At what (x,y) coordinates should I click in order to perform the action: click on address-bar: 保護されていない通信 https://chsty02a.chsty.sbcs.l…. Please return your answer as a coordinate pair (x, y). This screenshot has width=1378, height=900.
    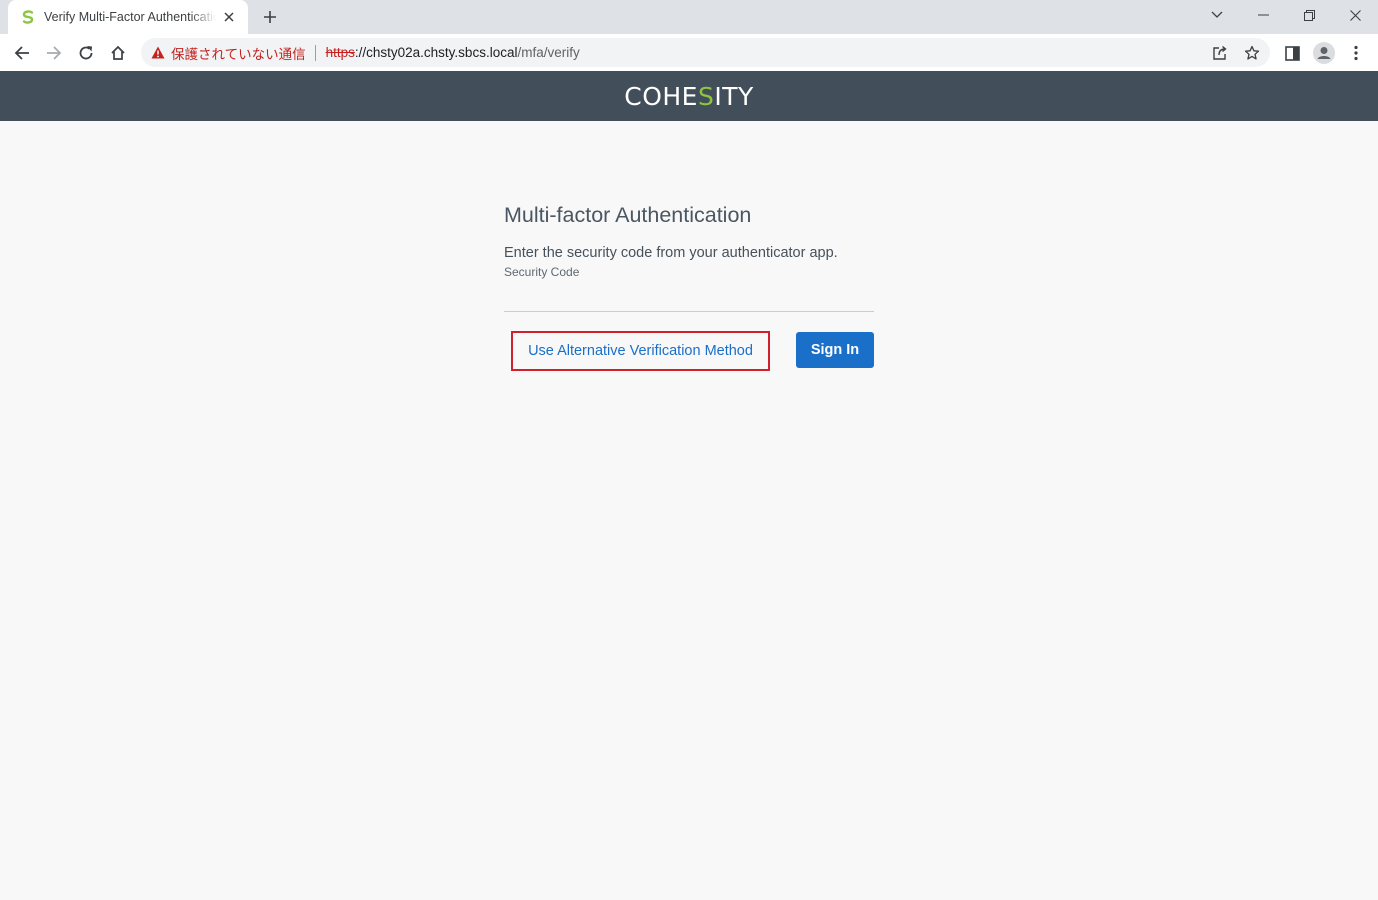
    Looking at the image, I should click on (705, 52).